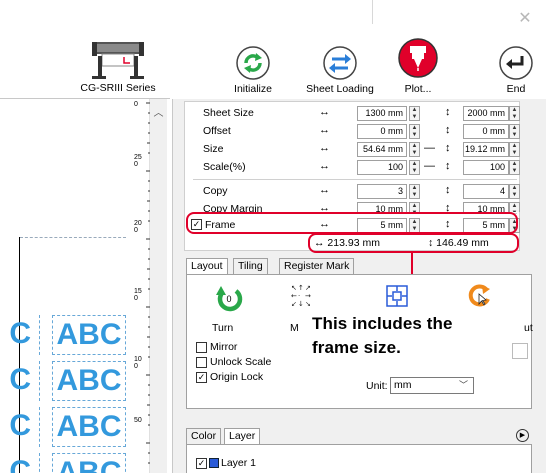 Image resolution: width=546 pixels, height=473 pixels. What do you see at coordinates (486, 167) in the screenshot?
I see `scale-y-field: 100` at bounding box center [486, 167].